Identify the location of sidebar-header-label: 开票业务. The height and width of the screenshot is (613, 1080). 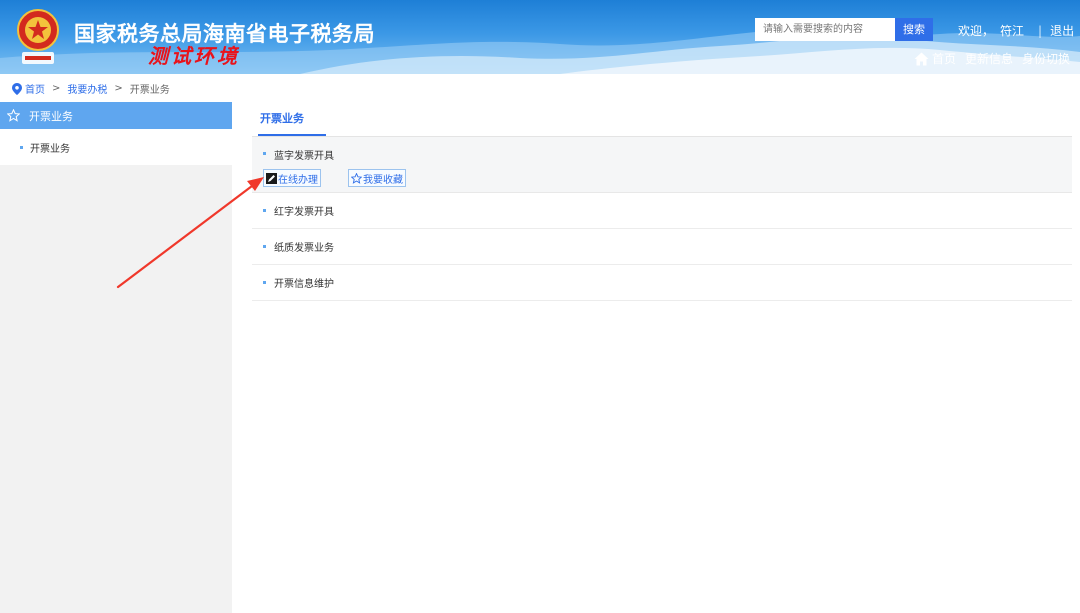
(51, 116).